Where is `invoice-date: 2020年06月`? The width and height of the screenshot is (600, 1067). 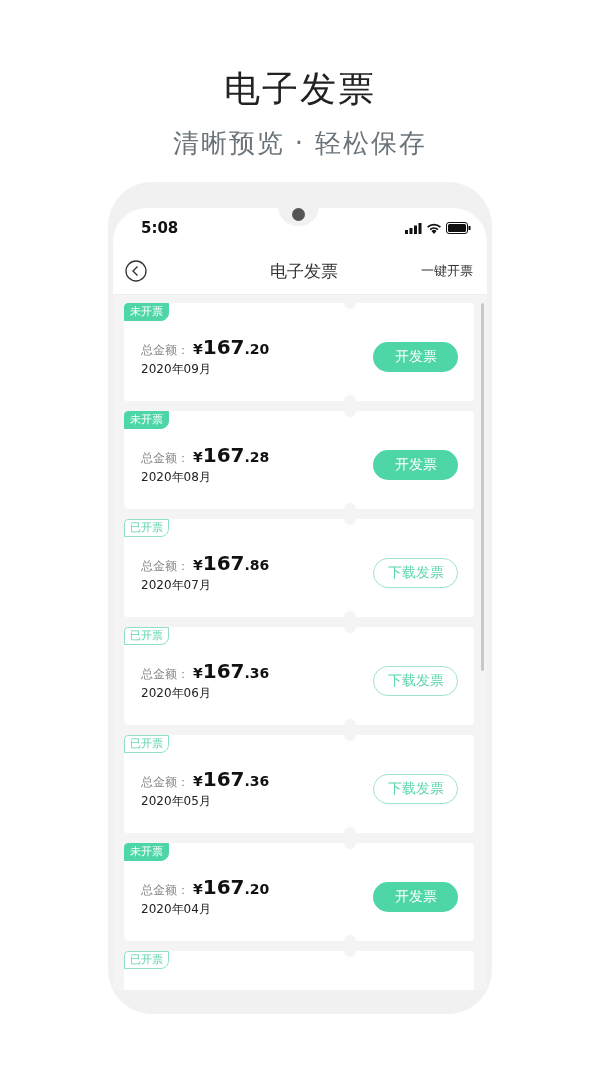 invoice-date: 2020年06月 is located at coordinates (176, 693).